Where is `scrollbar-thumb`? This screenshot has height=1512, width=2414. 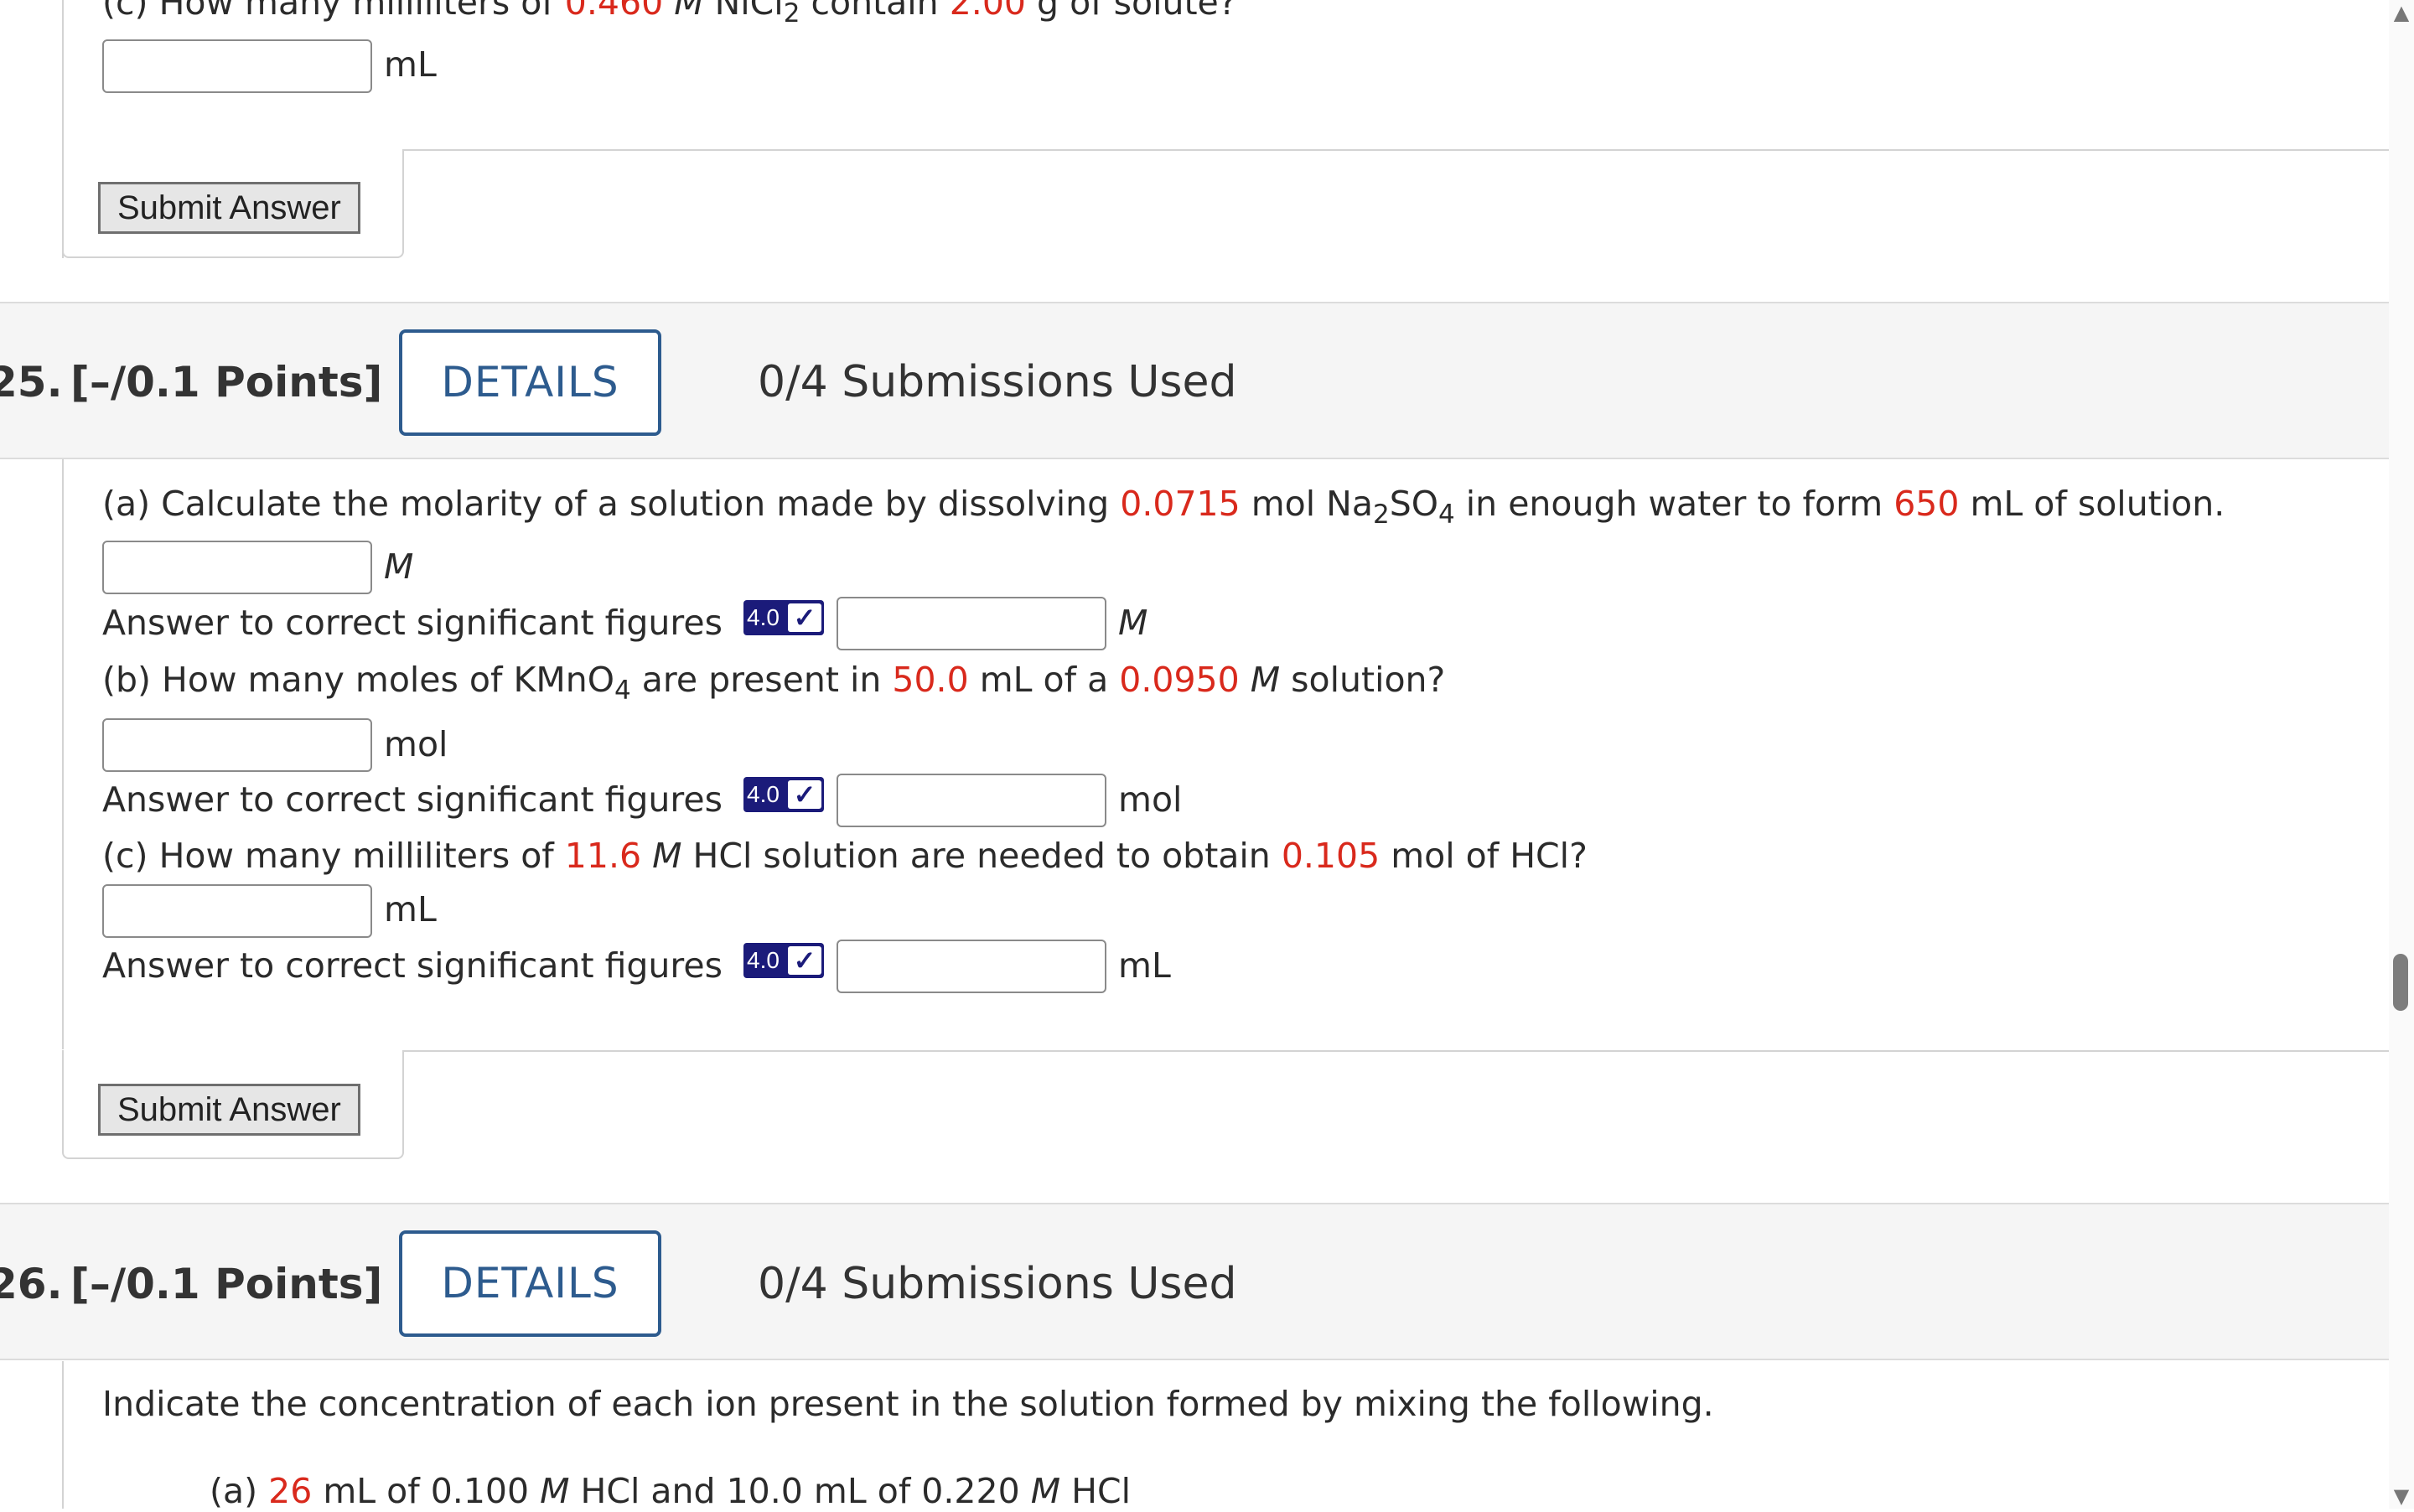
scrollbar-thumb is located at coordinates (2401, 982).